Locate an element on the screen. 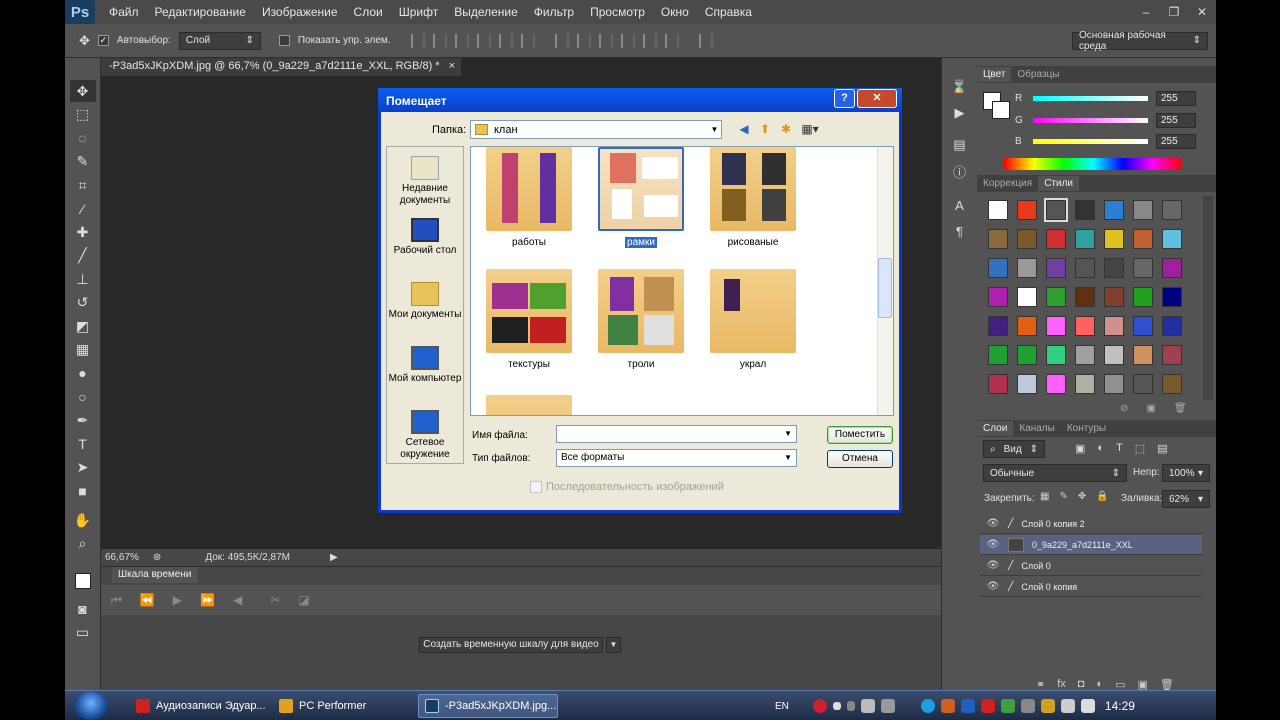 The height and width of the screenshot is (720, 1280). skype-icon is located at coordinates (927, 706).